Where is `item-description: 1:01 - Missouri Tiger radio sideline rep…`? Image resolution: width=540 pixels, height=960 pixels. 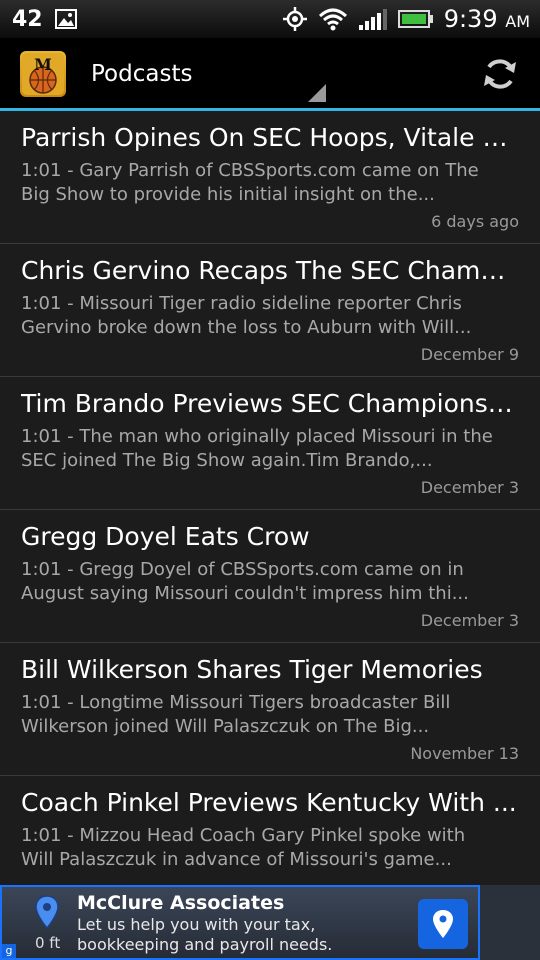
item-description: 1:01 - Missouri Tiger radio sideline rep… is located at coordinates (246, 315).